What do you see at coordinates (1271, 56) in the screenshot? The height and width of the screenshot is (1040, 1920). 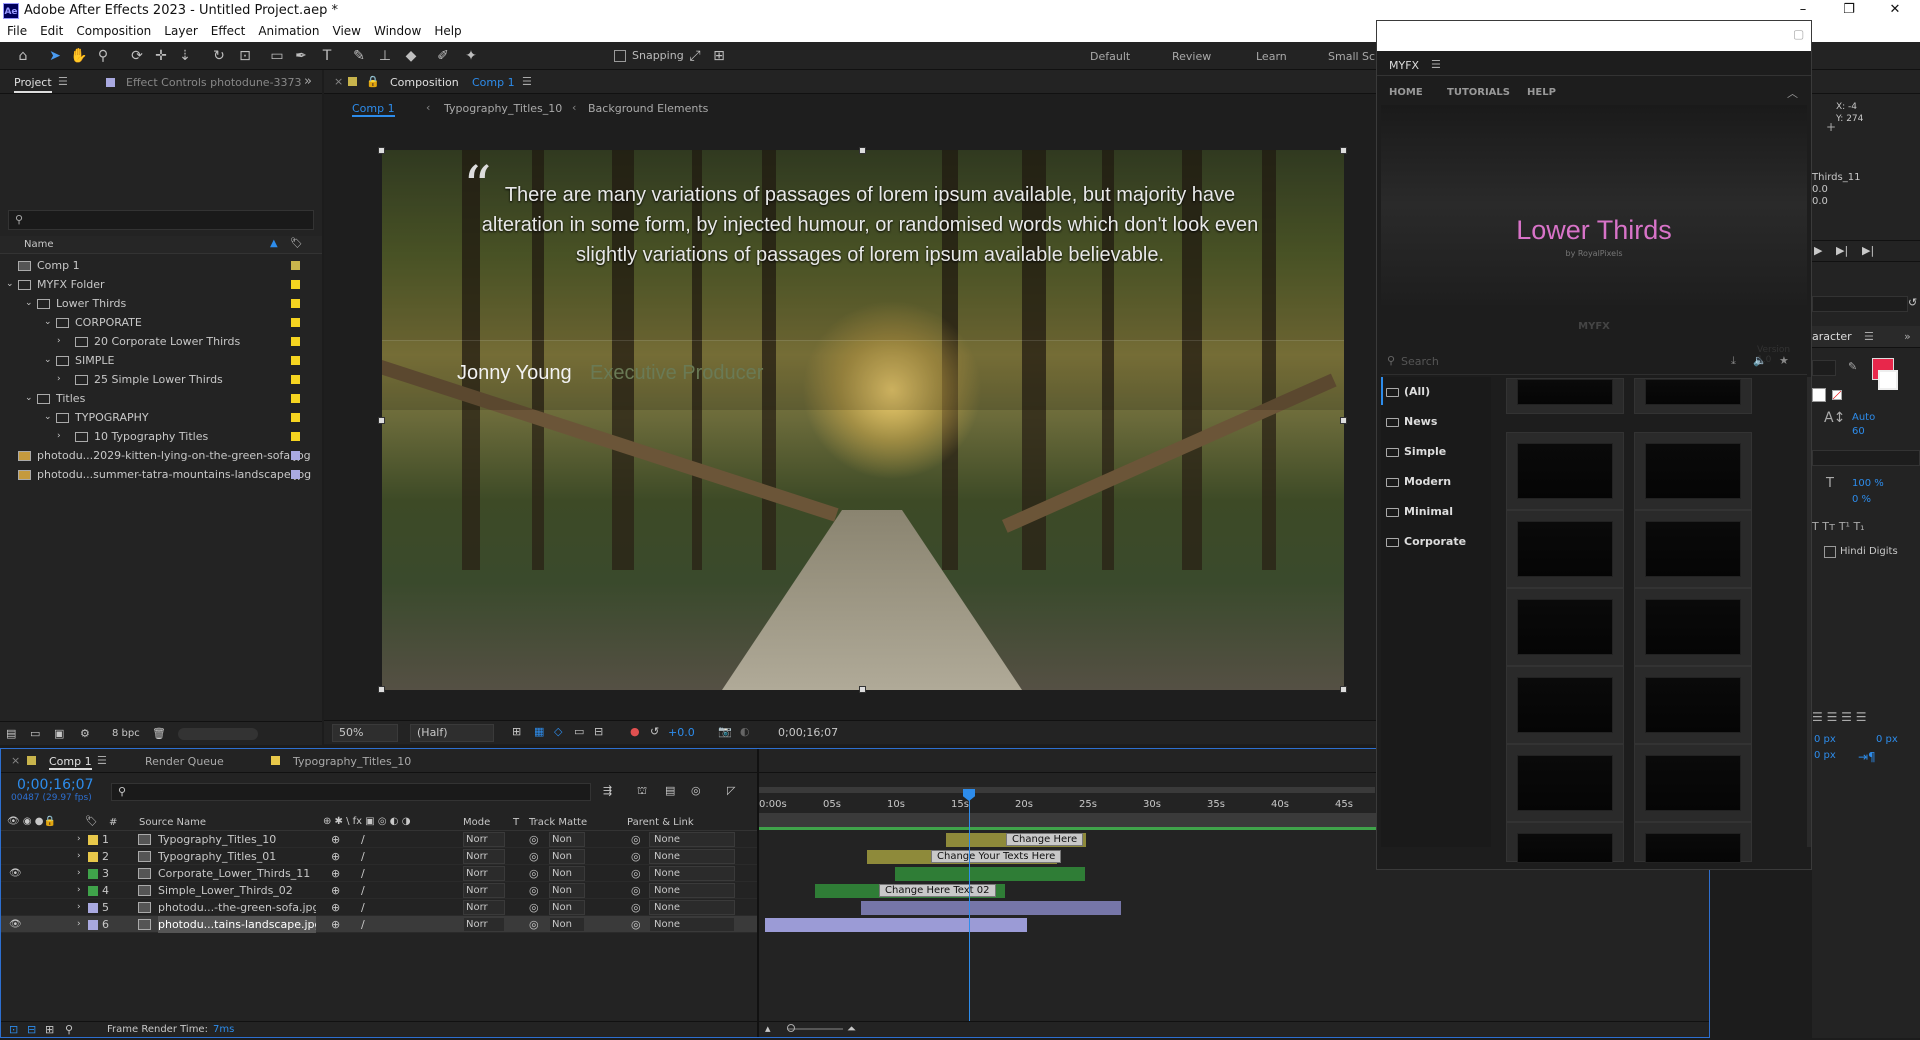 I see `workspace-learn: Learn` at bounding box center [1271, 56].